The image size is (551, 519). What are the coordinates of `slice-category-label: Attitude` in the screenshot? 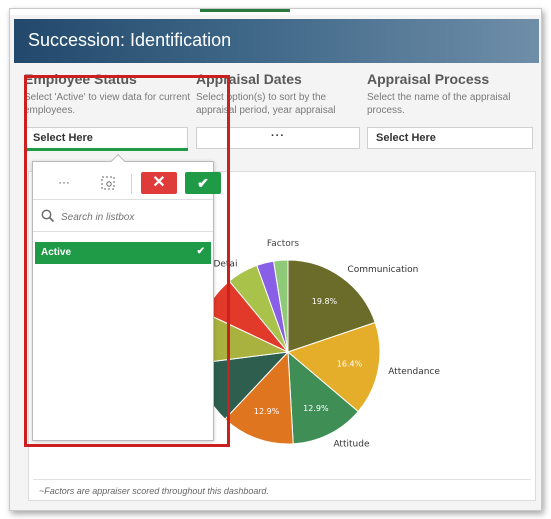 It's located at (351, 444).